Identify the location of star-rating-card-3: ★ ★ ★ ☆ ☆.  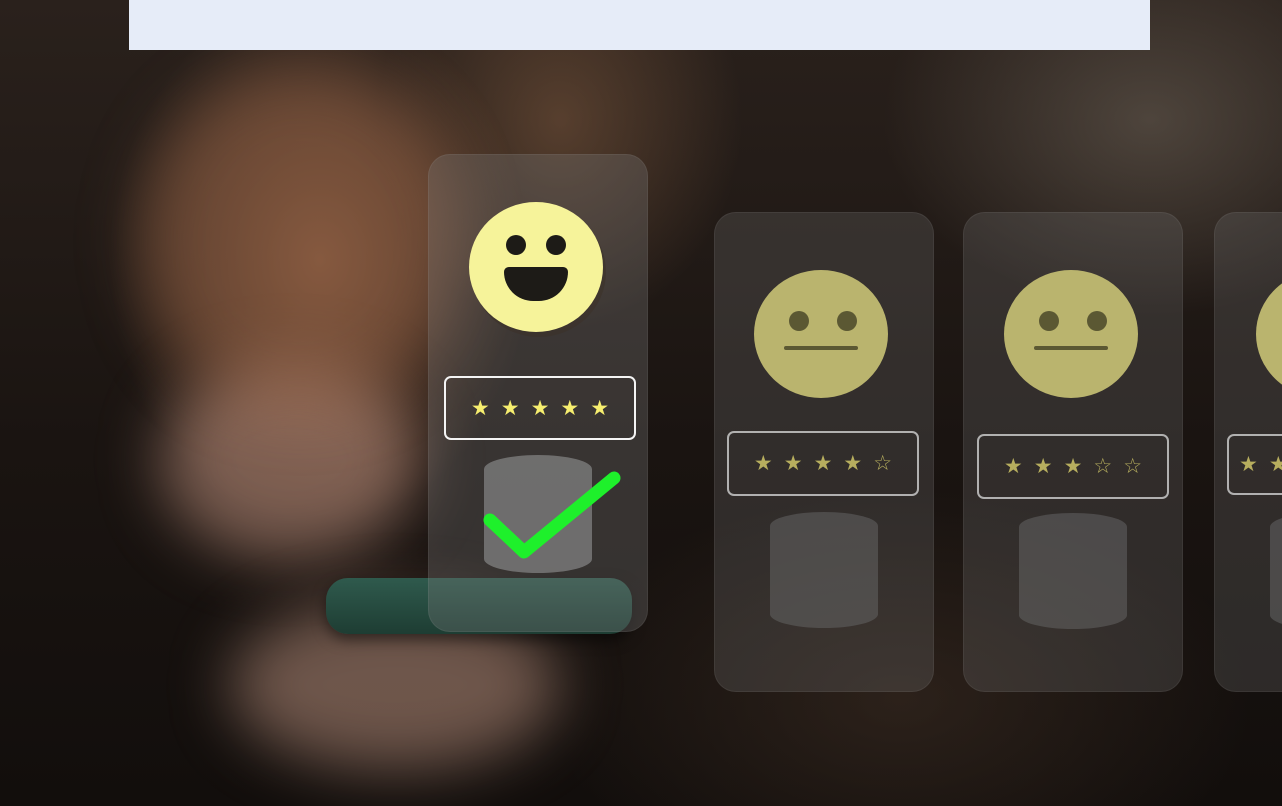
(1073, 466).